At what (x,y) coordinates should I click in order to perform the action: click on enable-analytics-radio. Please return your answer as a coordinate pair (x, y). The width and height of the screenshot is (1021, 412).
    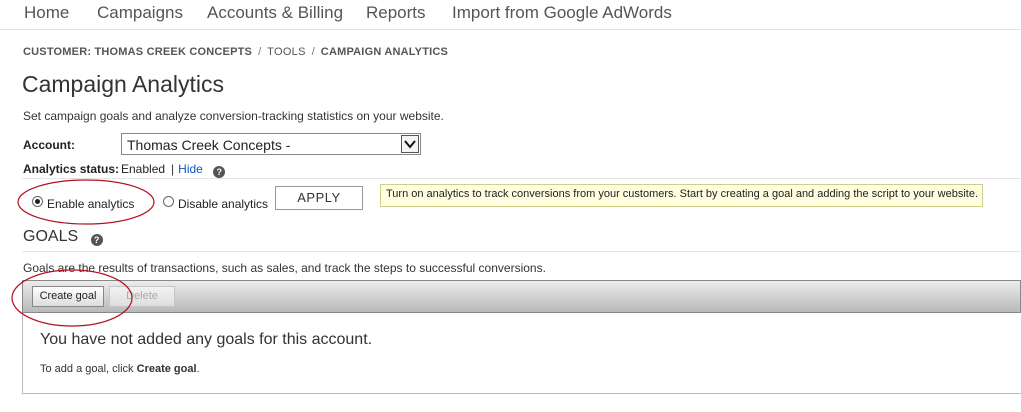
    Looking at the image, I should click on (37, 201).